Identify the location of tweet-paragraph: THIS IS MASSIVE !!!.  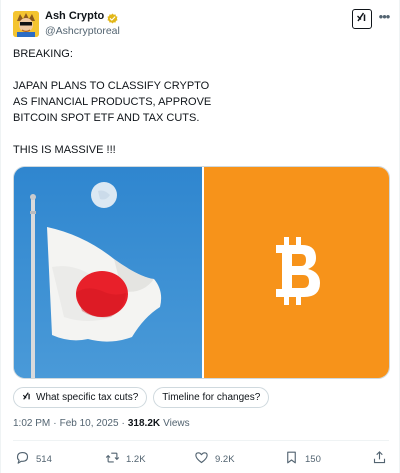
(64, 150).